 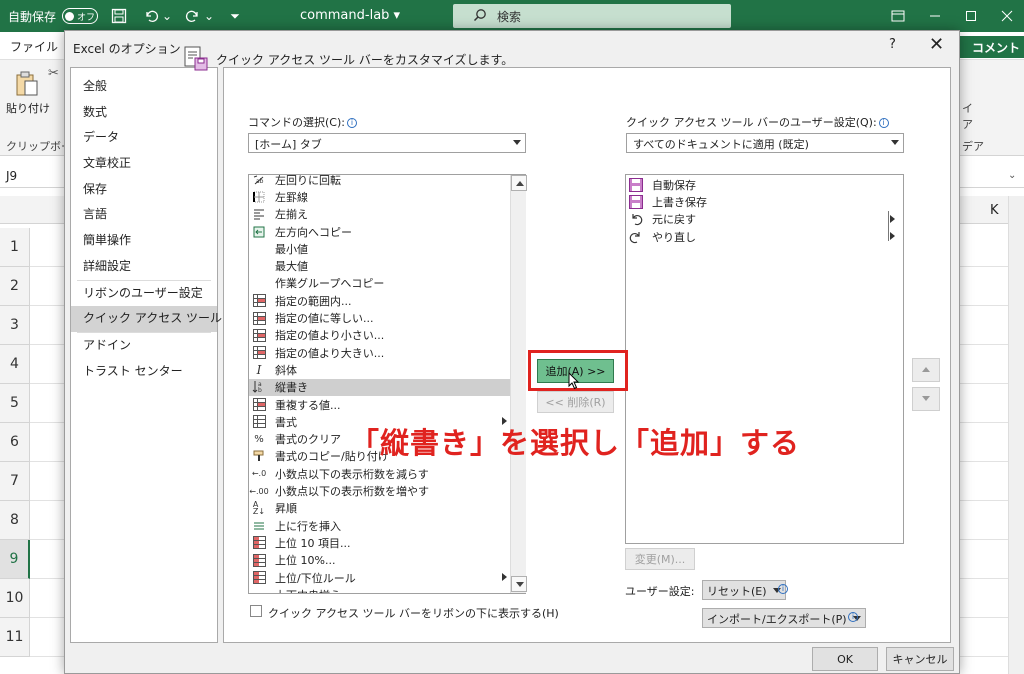 I want to click on command-item: 作業グループへコピー, so click(x=380, y=283).